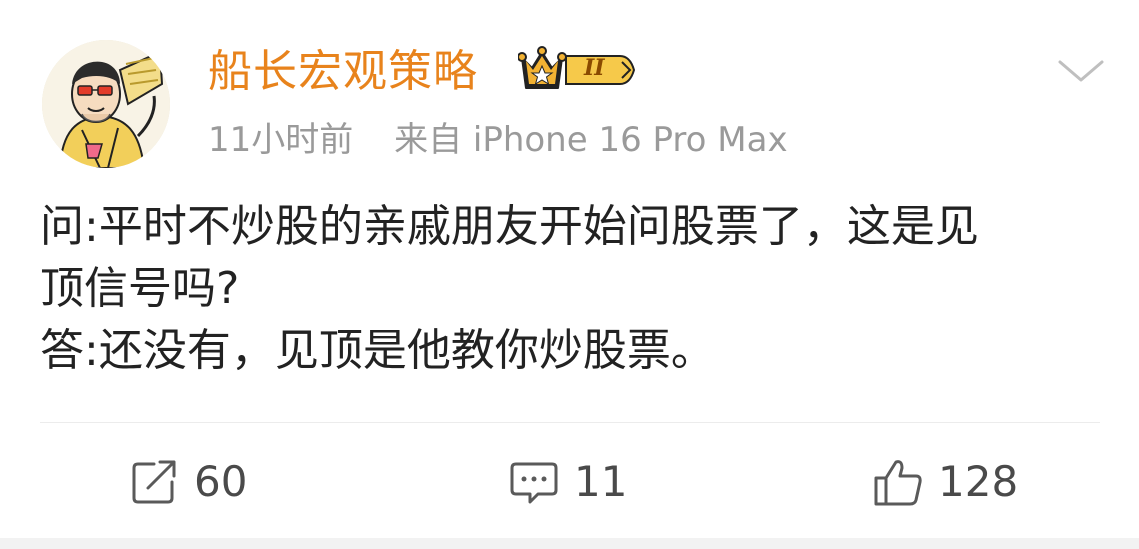 This screenshot has height=549, width=1139. Describe the element at coordinates (534, 483) in the screenshot. I see `comment-icon` at that location.